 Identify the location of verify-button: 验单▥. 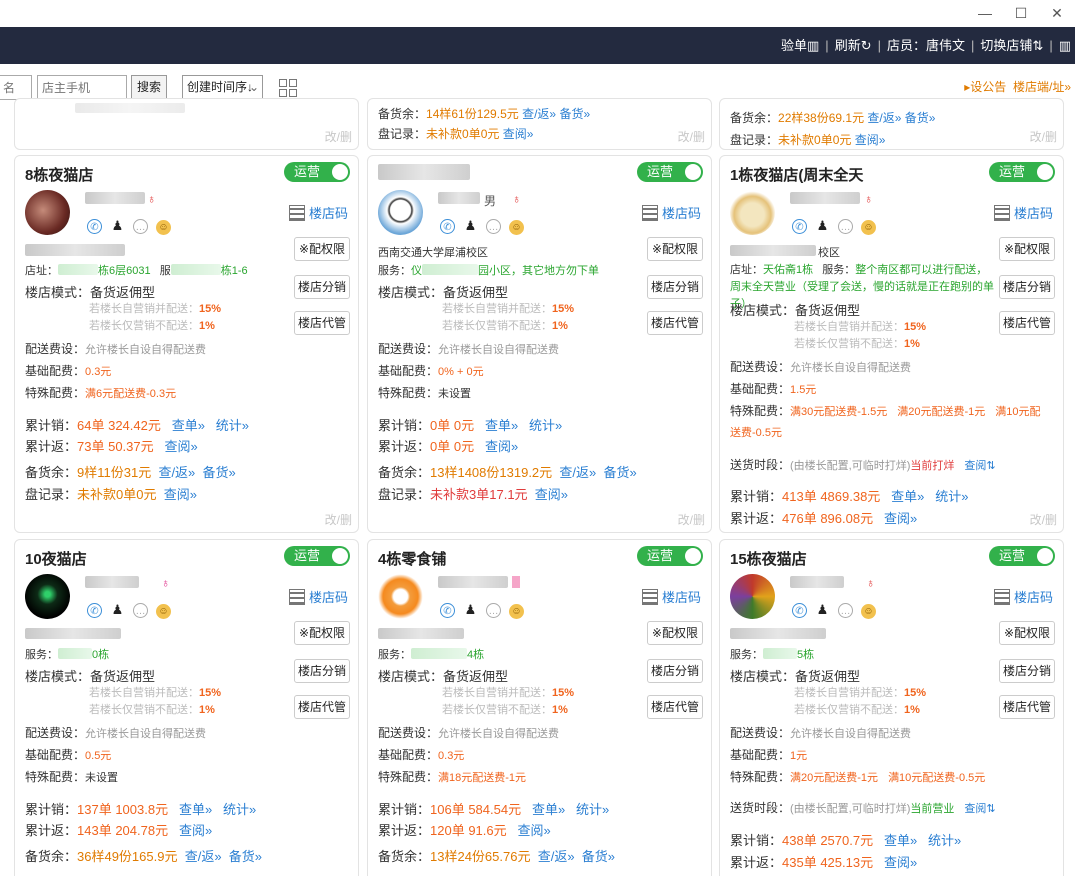
(800, 45).